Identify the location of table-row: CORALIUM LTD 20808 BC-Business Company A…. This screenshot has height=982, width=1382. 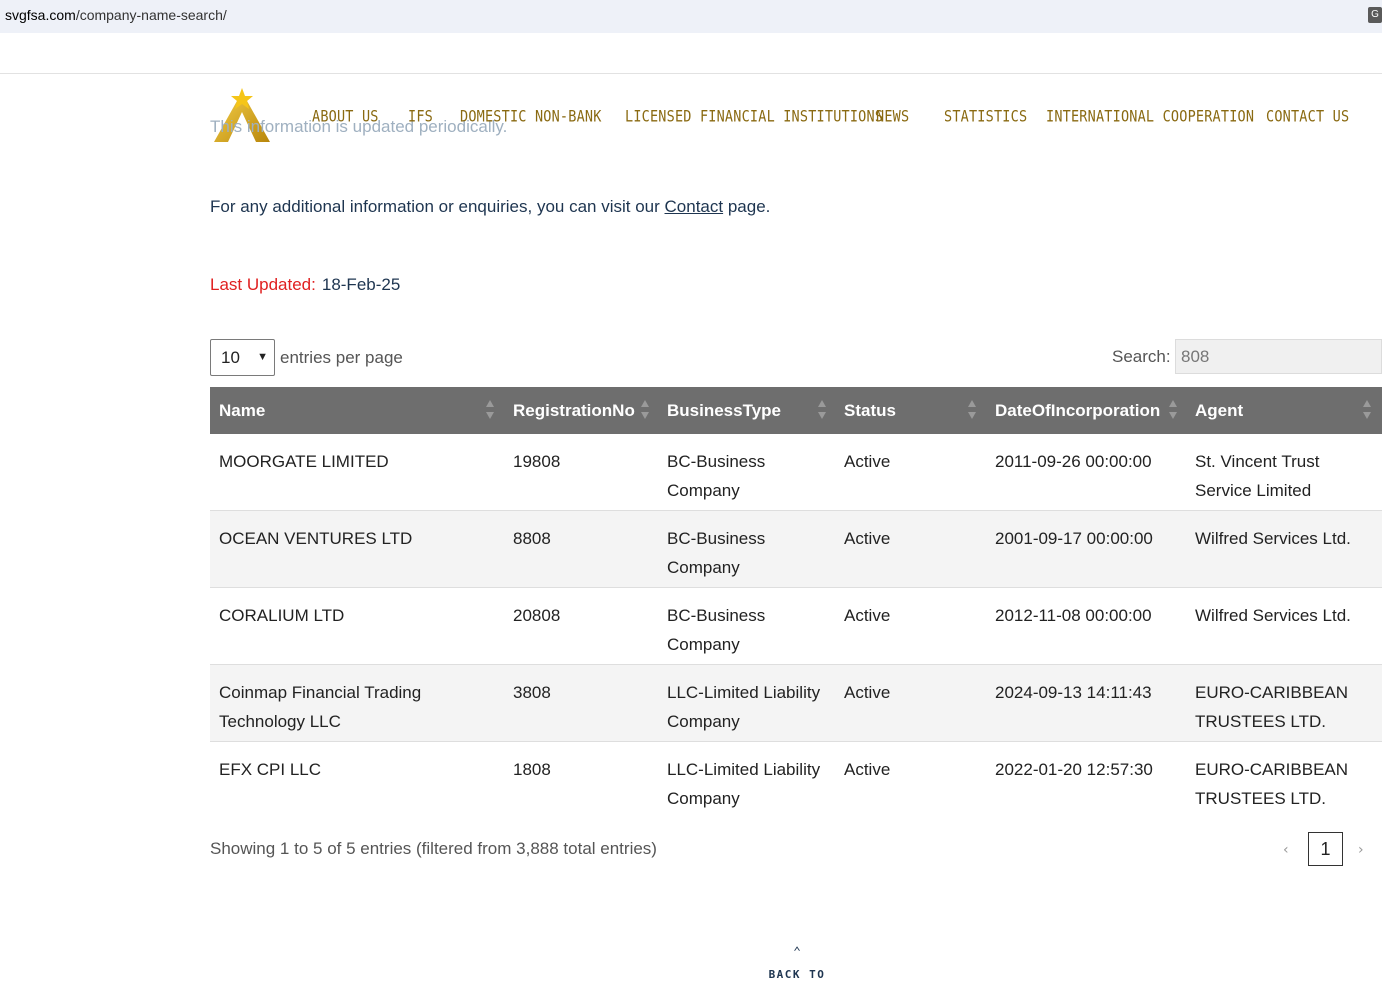
(796, 626).